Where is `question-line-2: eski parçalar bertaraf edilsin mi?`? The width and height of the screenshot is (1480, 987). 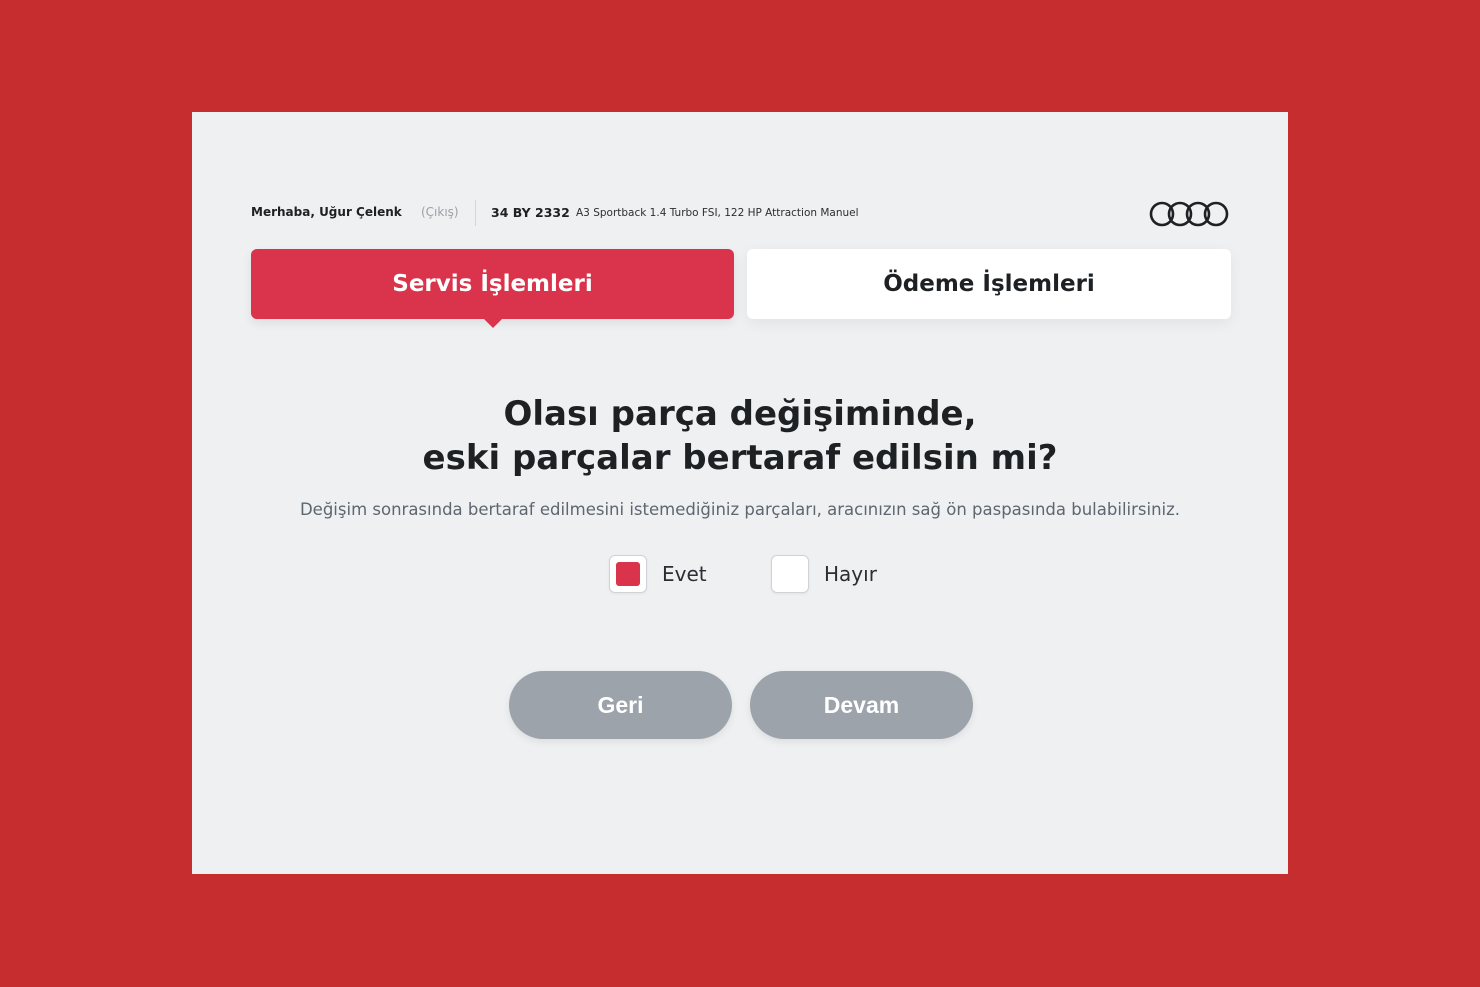 question-line-2: eski parçalar bertaraf edilsin mi? is located at coordinates (740, 458).